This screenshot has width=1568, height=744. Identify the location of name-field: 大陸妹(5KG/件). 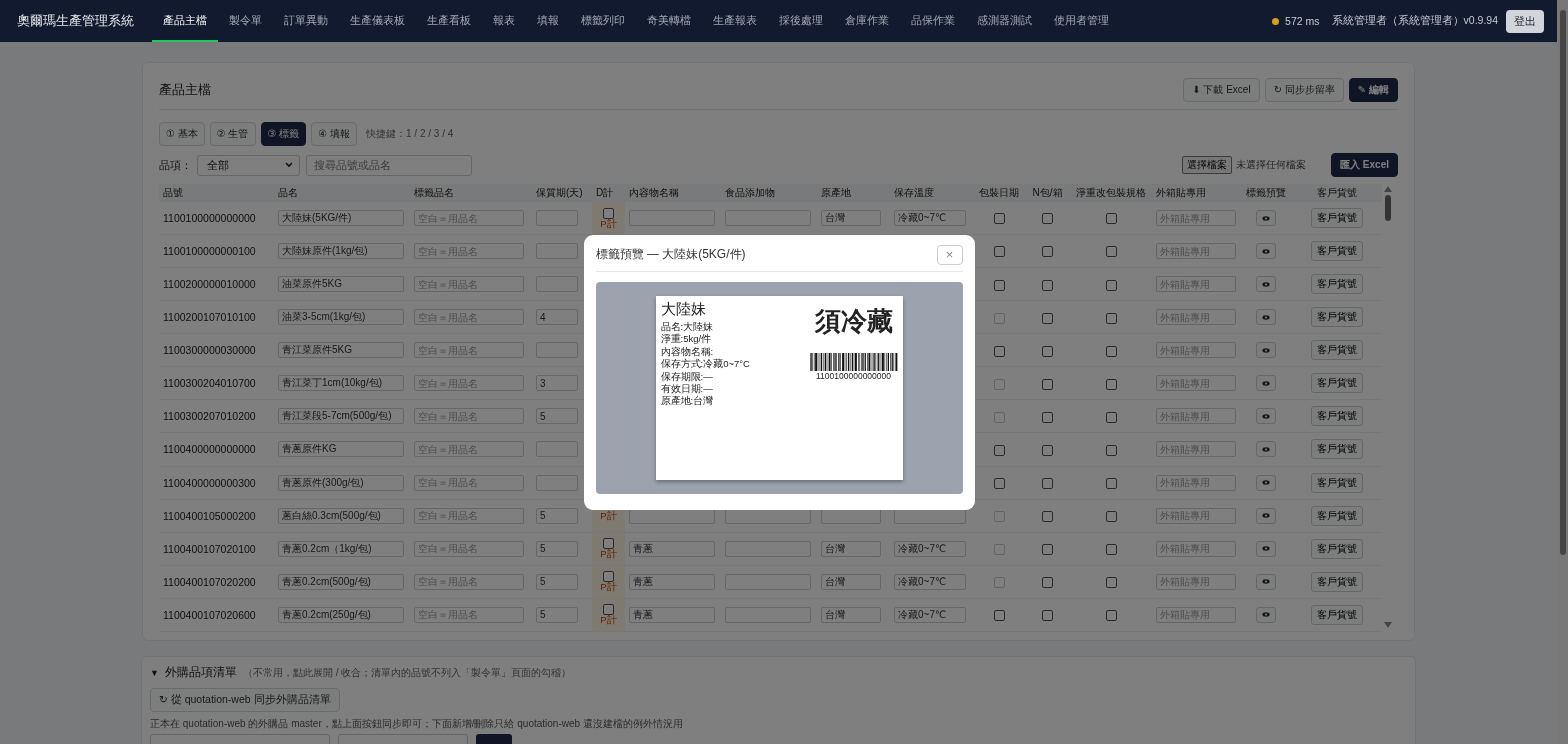
(341, 218).